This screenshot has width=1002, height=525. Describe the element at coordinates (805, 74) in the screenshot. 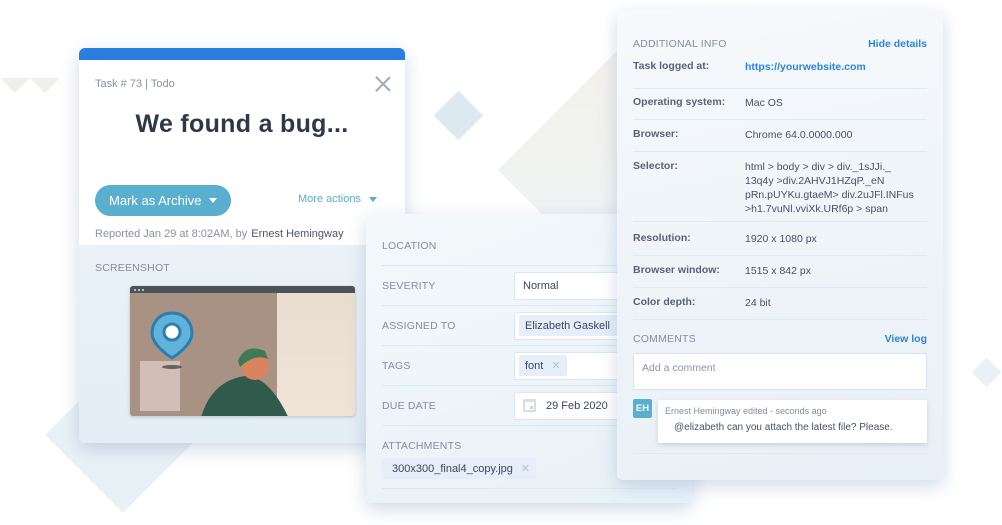

I see `task-url-link: https://yourwebsite.com` at that location.